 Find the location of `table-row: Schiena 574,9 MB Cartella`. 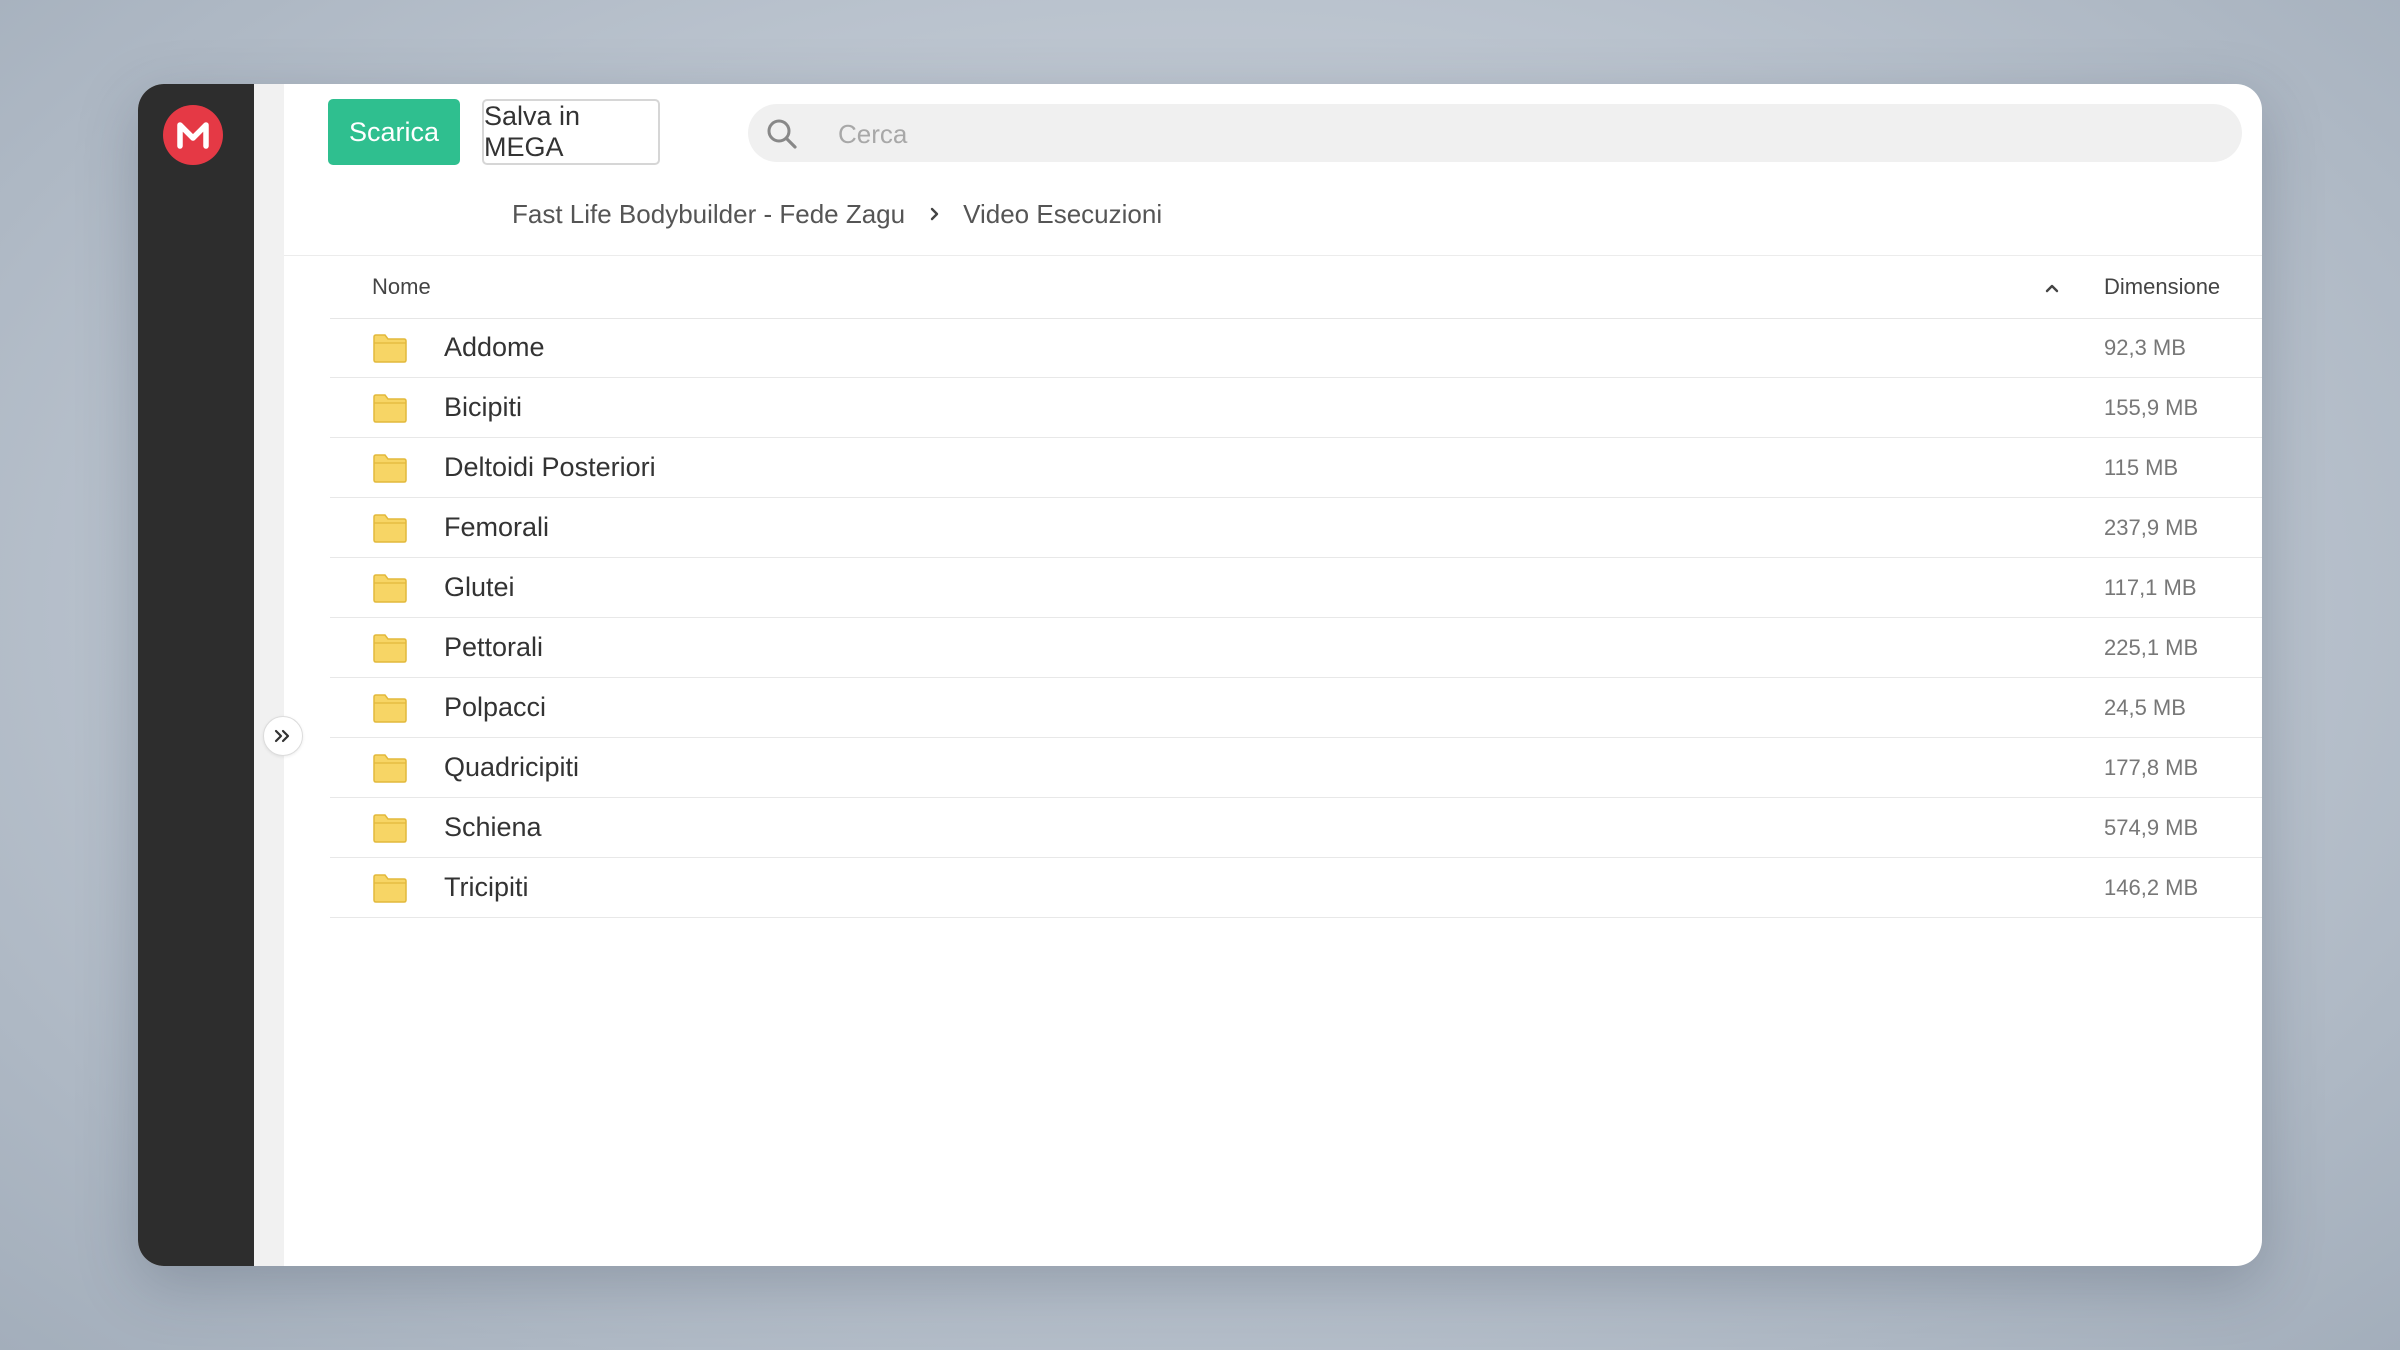

table-row: Schiena 574,9 MB Cartella is located at coordinates (1296, 828).